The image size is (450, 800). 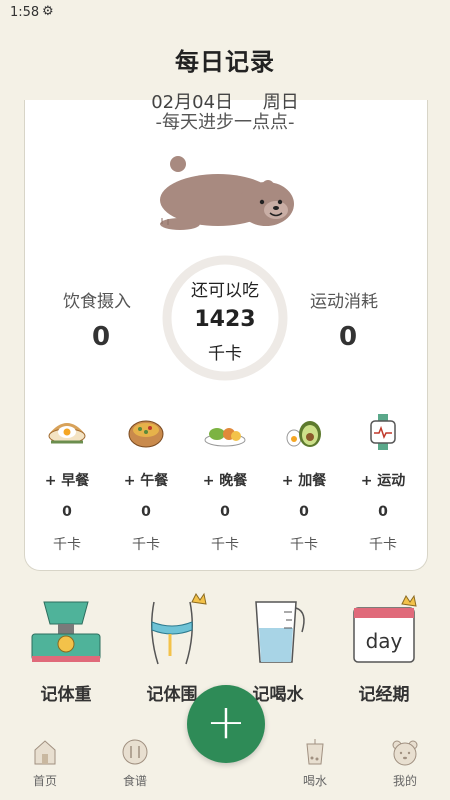 I want to click on tool-label: 记体重, so click(x=66, y=695).